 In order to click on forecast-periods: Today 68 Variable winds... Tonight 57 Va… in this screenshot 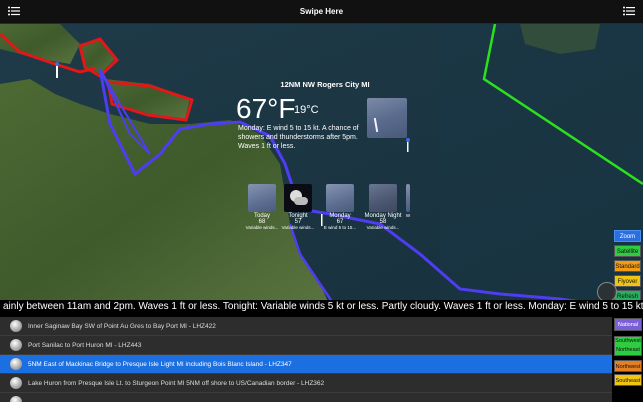, I will do `click(330, 209)`.